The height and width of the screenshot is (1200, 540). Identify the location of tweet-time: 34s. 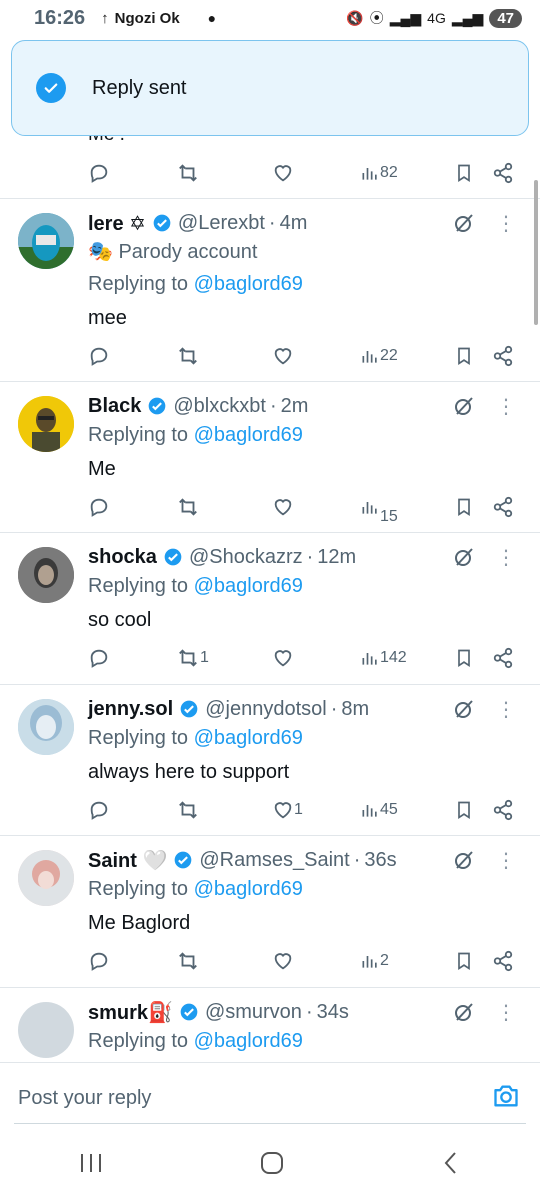
(333, 1012).